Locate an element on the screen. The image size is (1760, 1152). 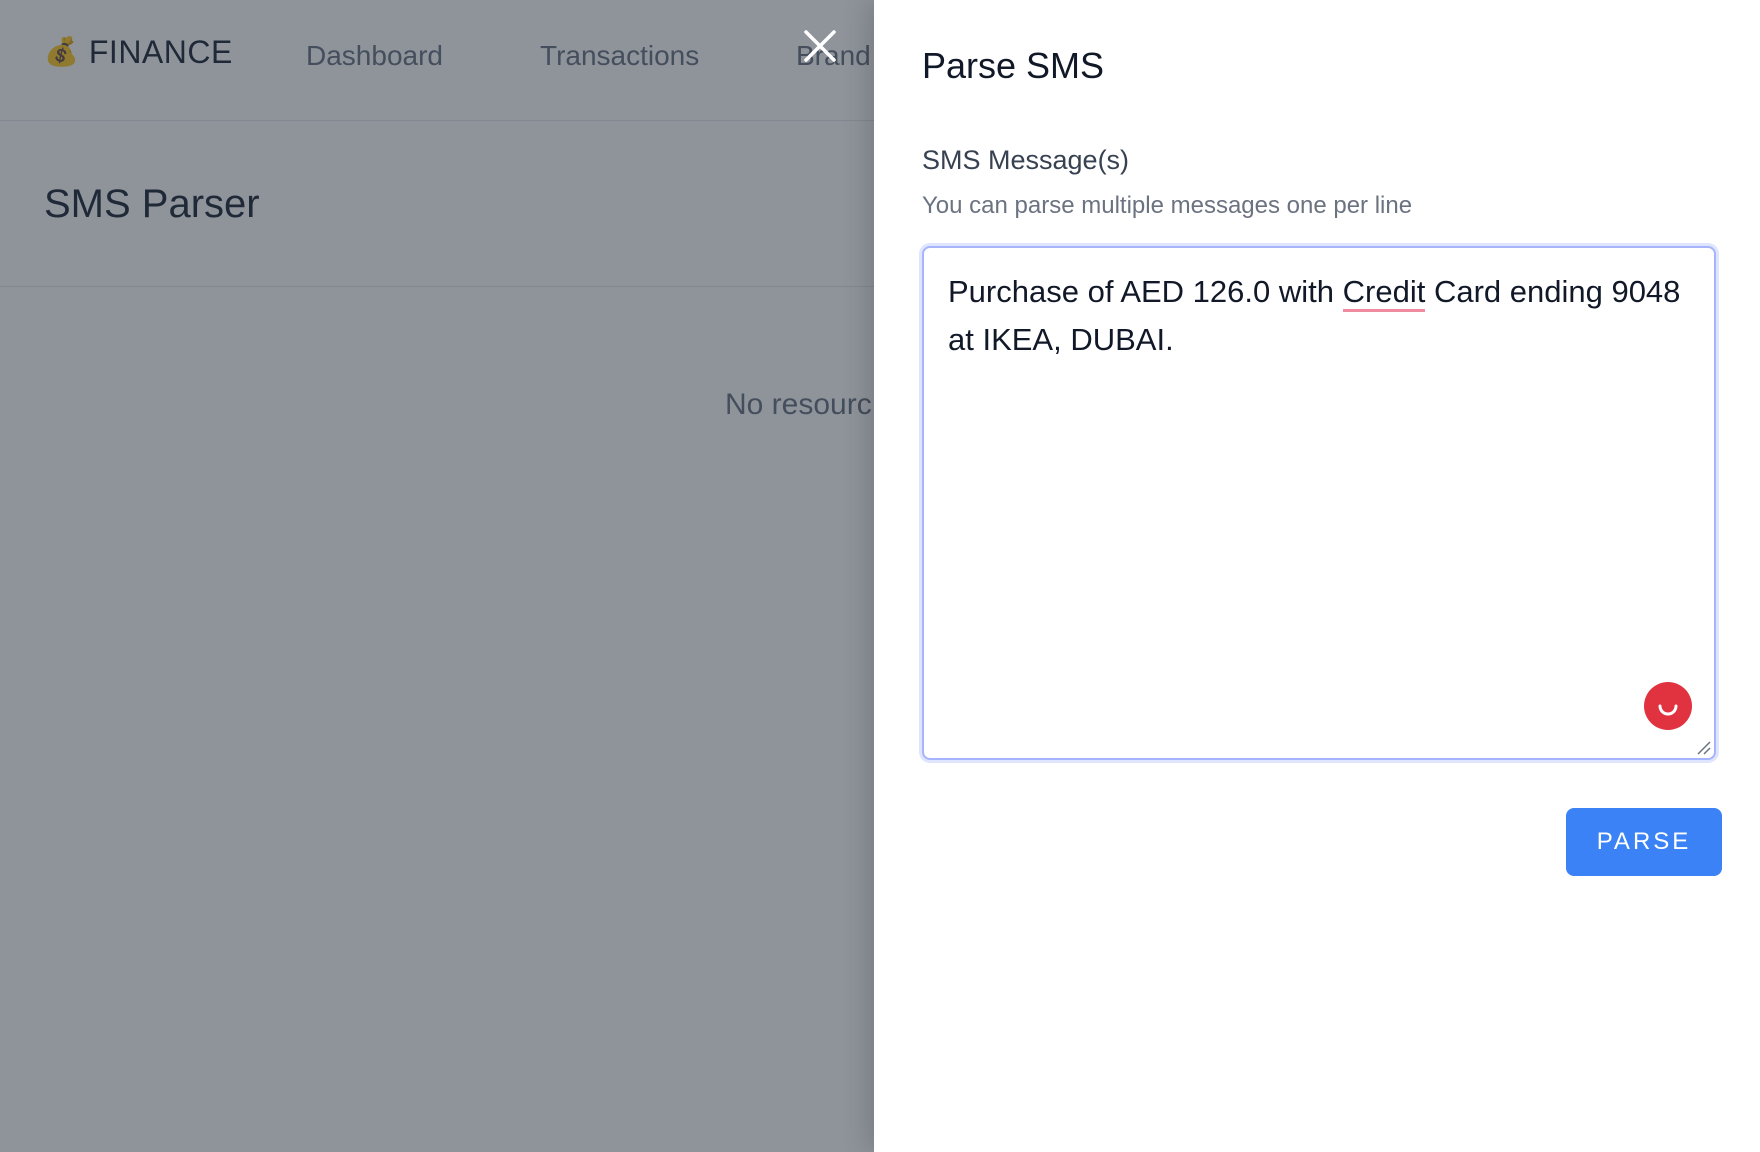
grammarly-icon is located at coordinates (1668, 706).